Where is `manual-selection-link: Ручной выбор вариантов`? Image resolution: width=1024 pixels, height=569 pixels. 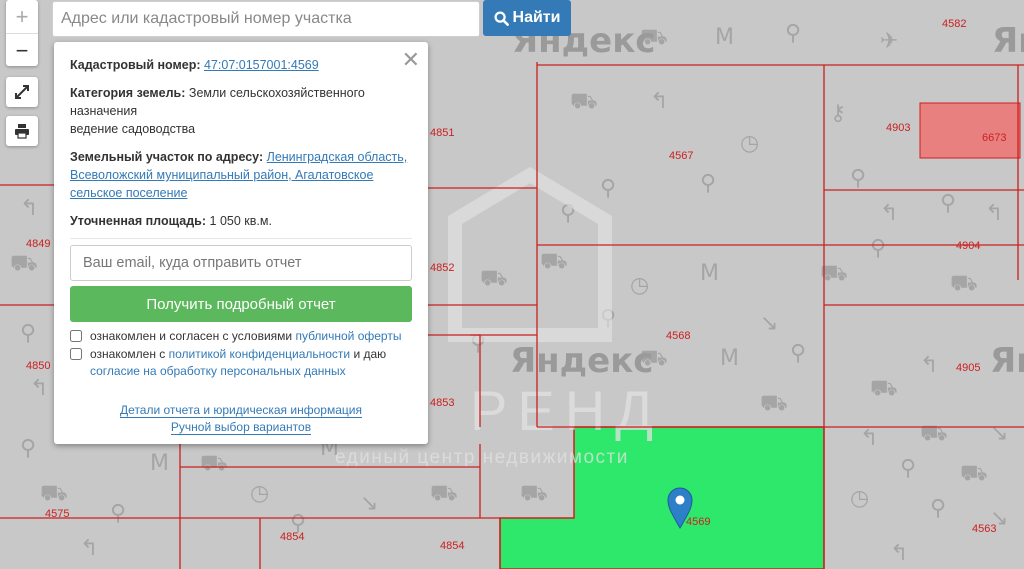 manual-selection-link: Ручной выбор вариантов is located at coordinates (241, 427).